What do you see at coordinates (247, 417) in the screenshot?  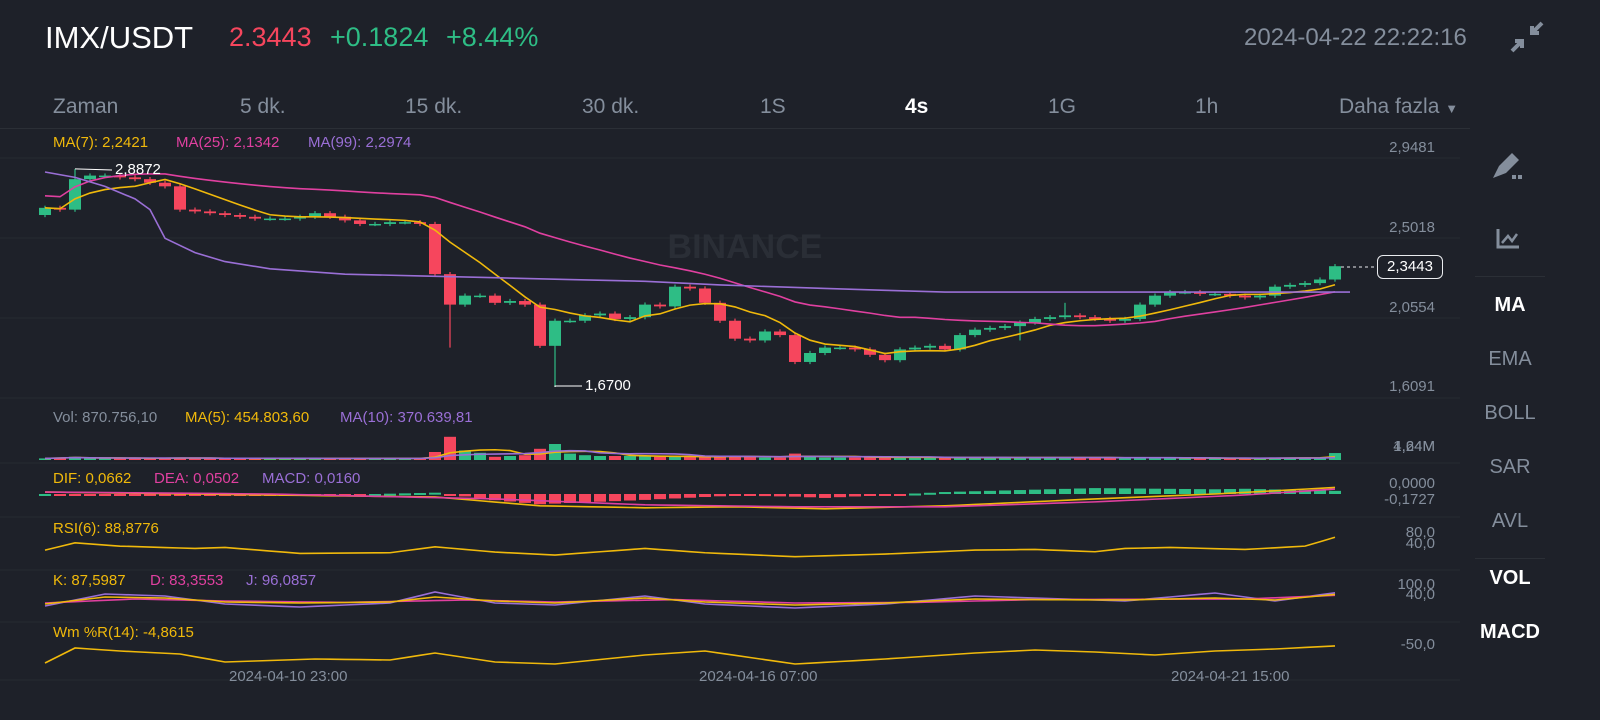 I see `legend-vol-ma5: MA(5): 454.803,60` at bounding box center [247, 417].